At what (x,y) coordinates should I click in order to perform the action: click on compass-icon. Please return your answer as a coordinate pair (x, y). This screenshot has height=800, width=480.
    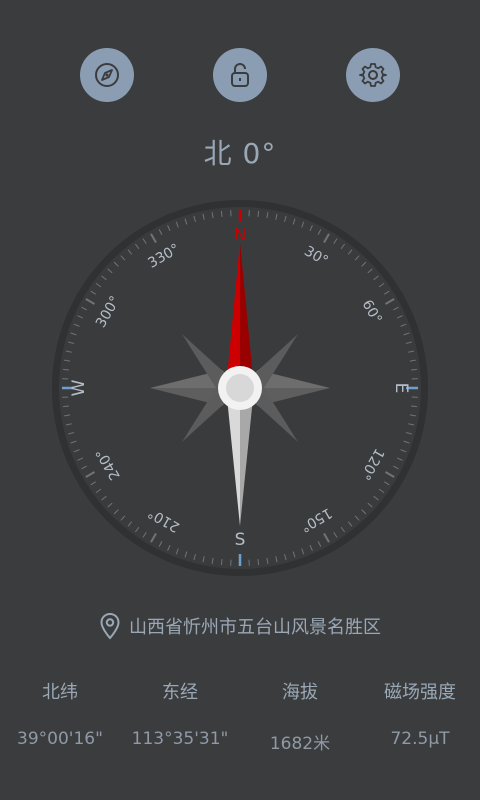
    Looking at the image, I should click on (107, 75).